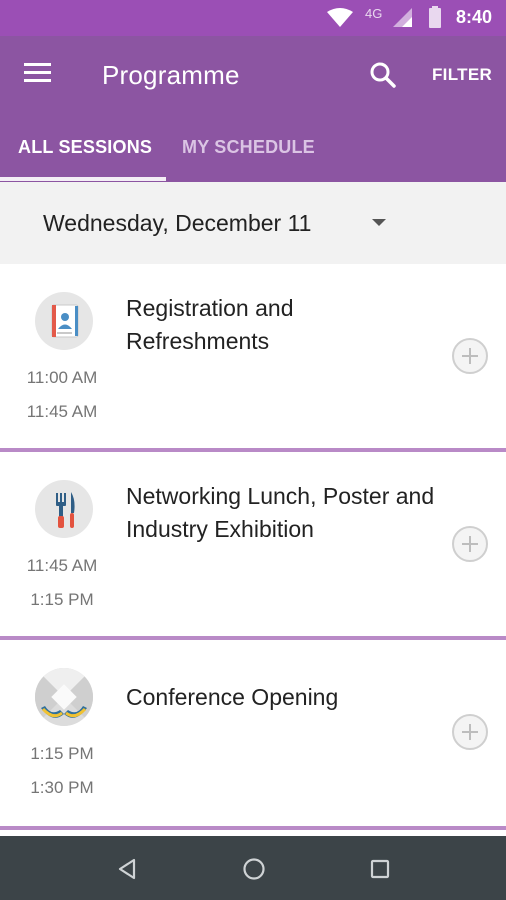 The image size is (506, 900). What do you see at coordinates (127, 869) in the screenshot?
I see `back-icon` at bounding box center [127, 869].